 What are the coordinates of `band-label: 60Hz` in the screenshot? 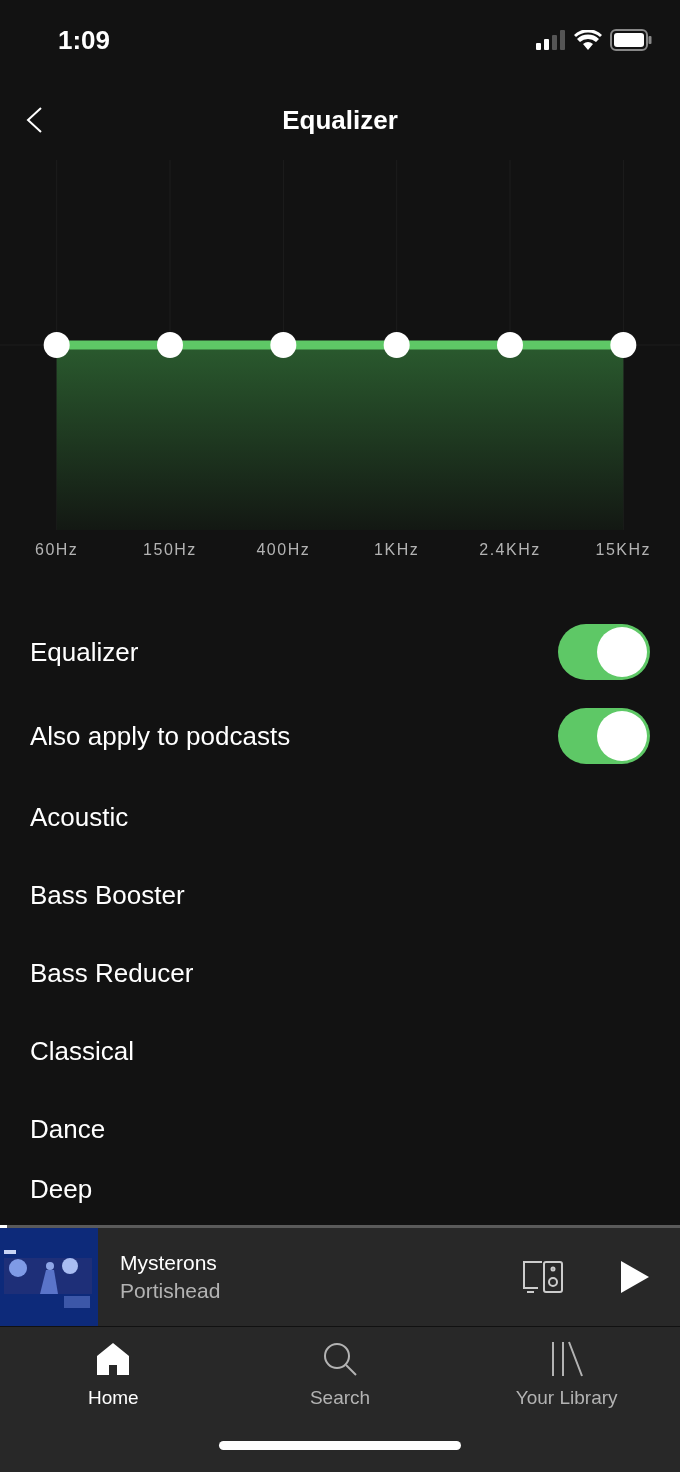 It's located at (57, 550).